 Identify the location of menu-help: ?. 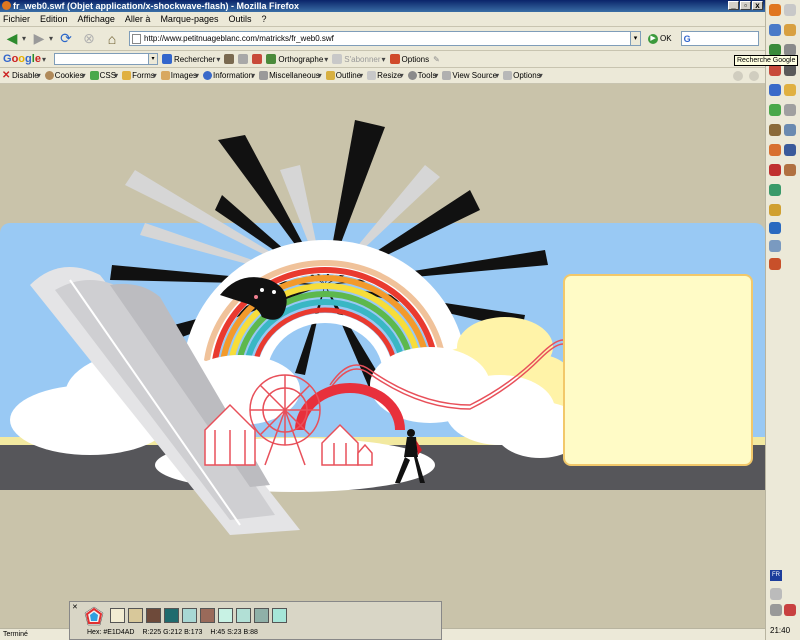
(264, 19).